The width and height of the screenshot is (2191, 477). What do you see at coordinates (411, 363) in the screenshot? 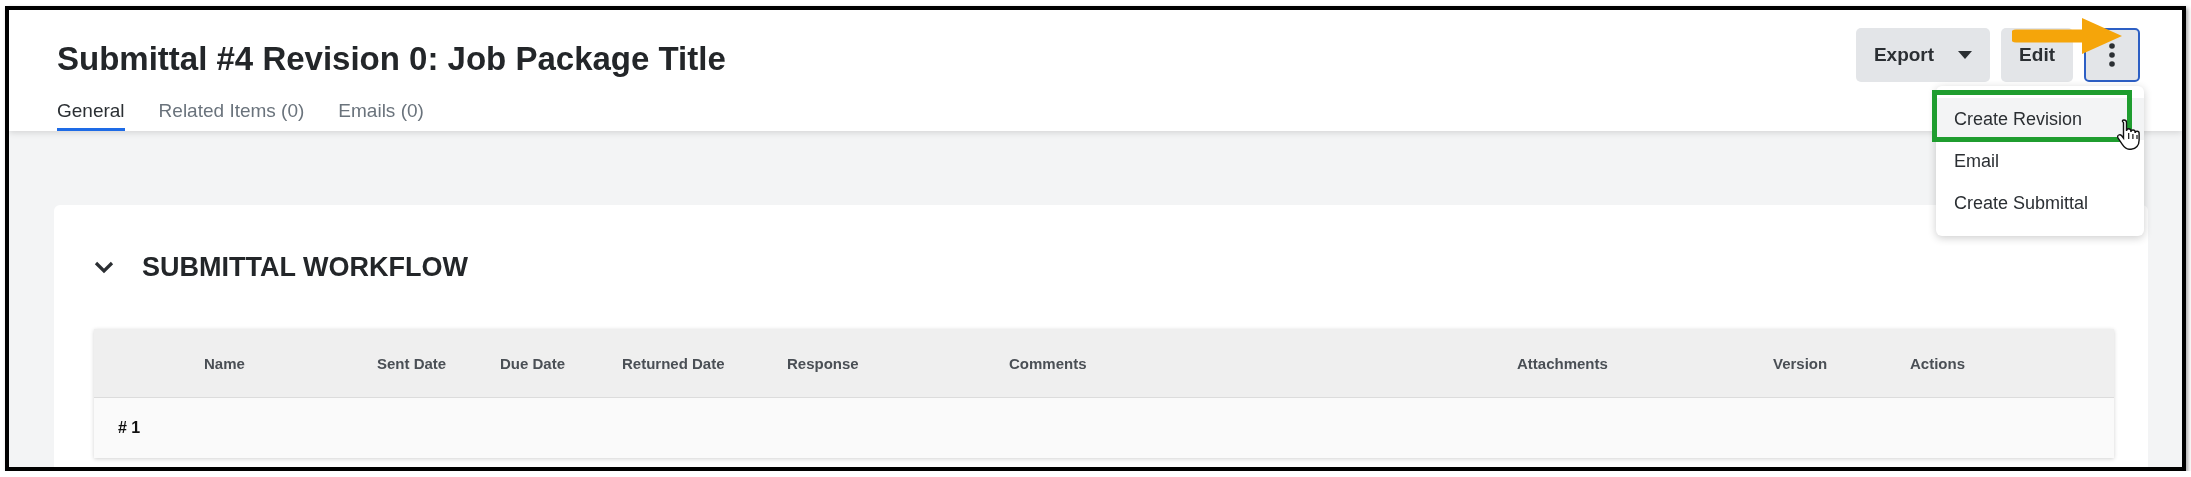
I see `column-header: Sent Date` at bounding box center [411, 363].